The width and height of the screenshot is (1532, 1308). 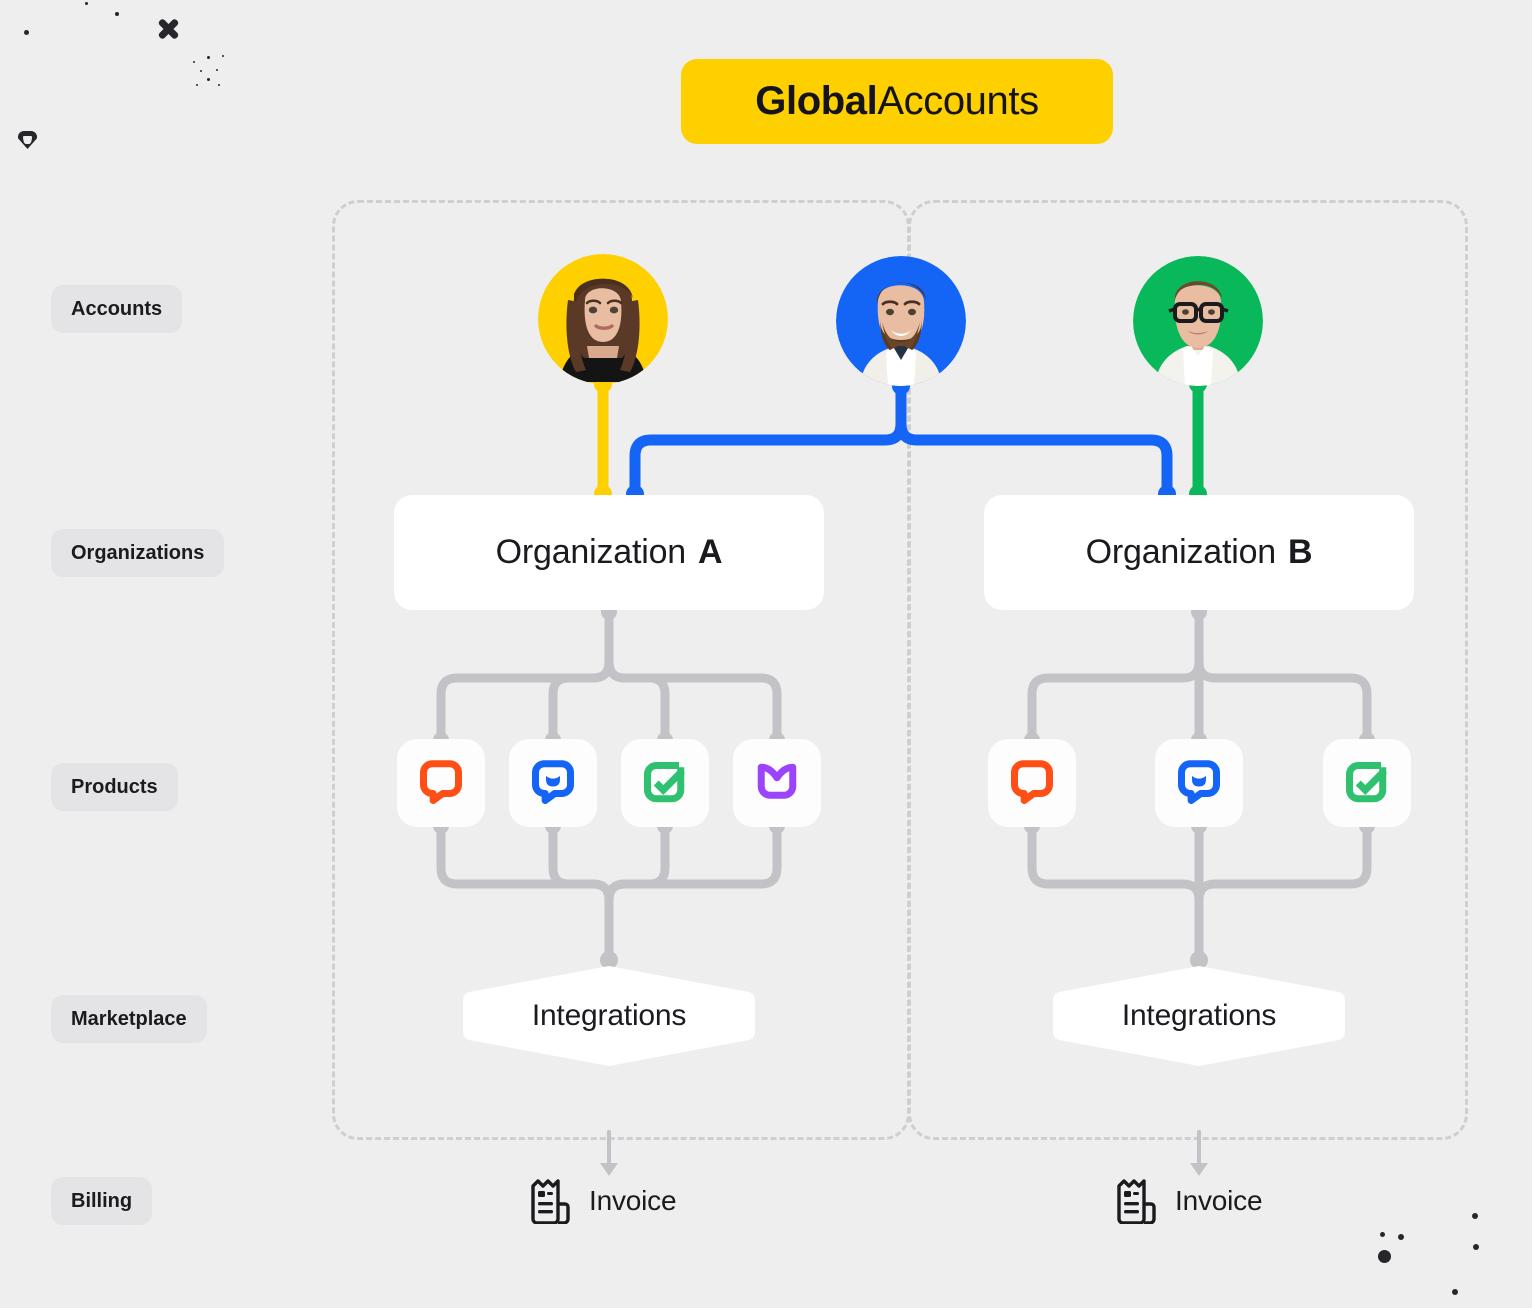 I want to click on row-label-marketplace: Marketplace, so click(x=129, y=1019).